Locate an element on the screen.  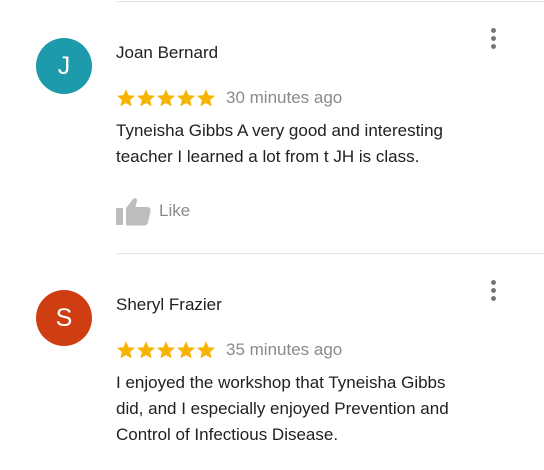
review-text-line: Control of Infectious Disease. is located at coordinates (227, 434).